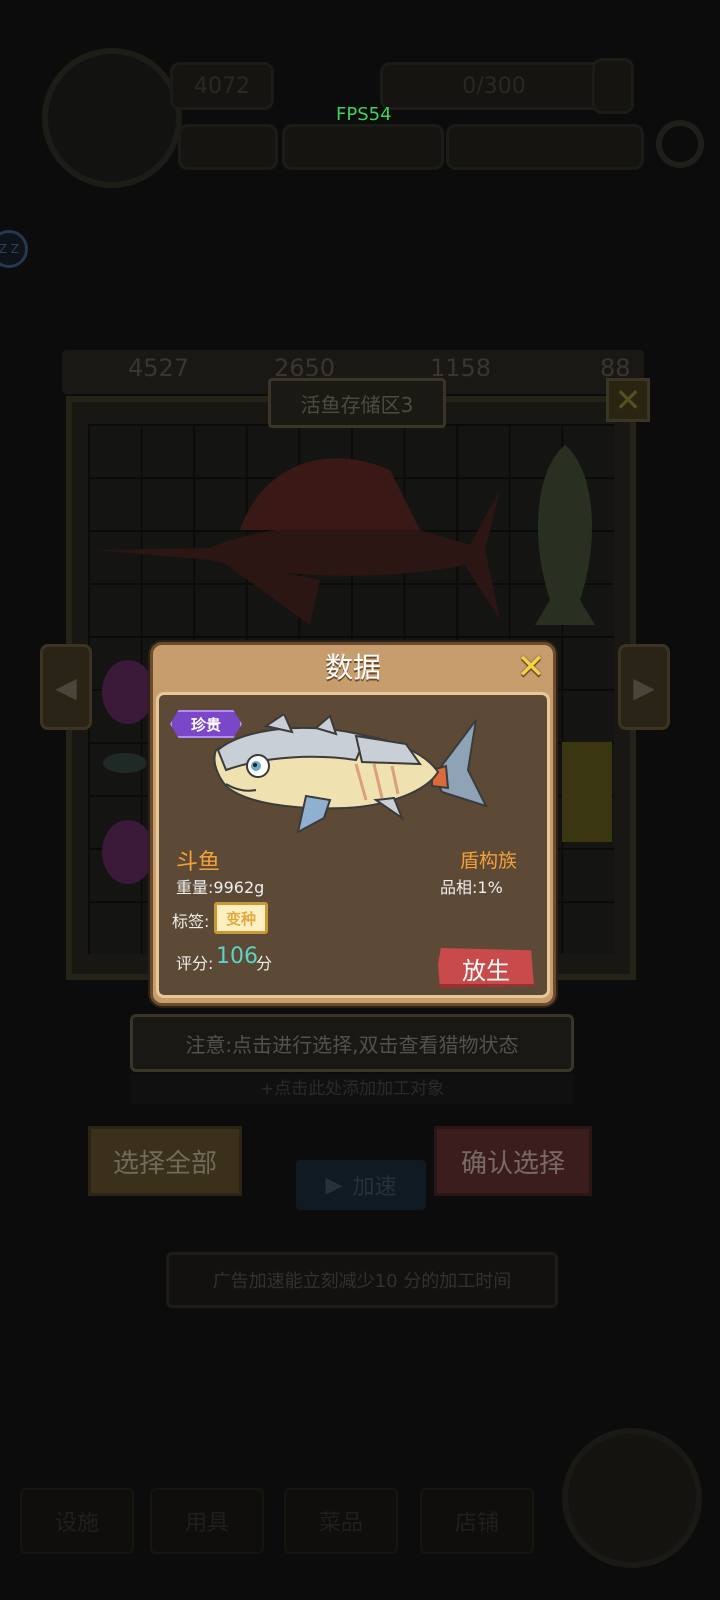 The image size is (720, 1600). What do you see at coordinates (374, 1187) in the screenshot?
I see `speed-up-label: 加速` at bounding box center [374, 1187].